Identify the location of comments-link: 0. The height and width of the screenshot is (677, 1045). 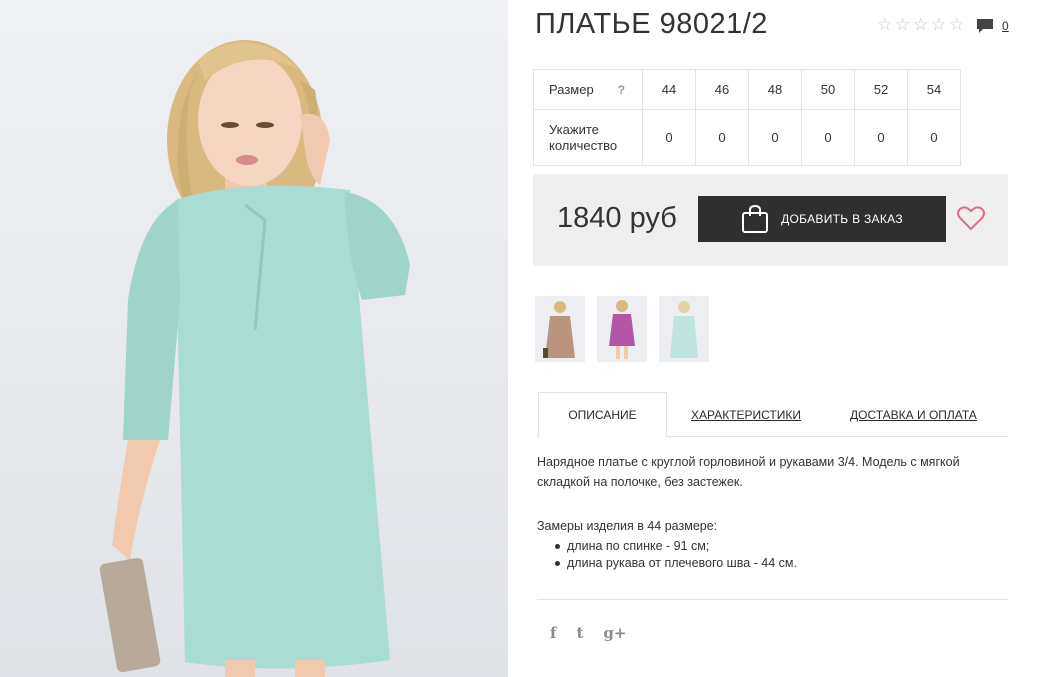
(992, 26).